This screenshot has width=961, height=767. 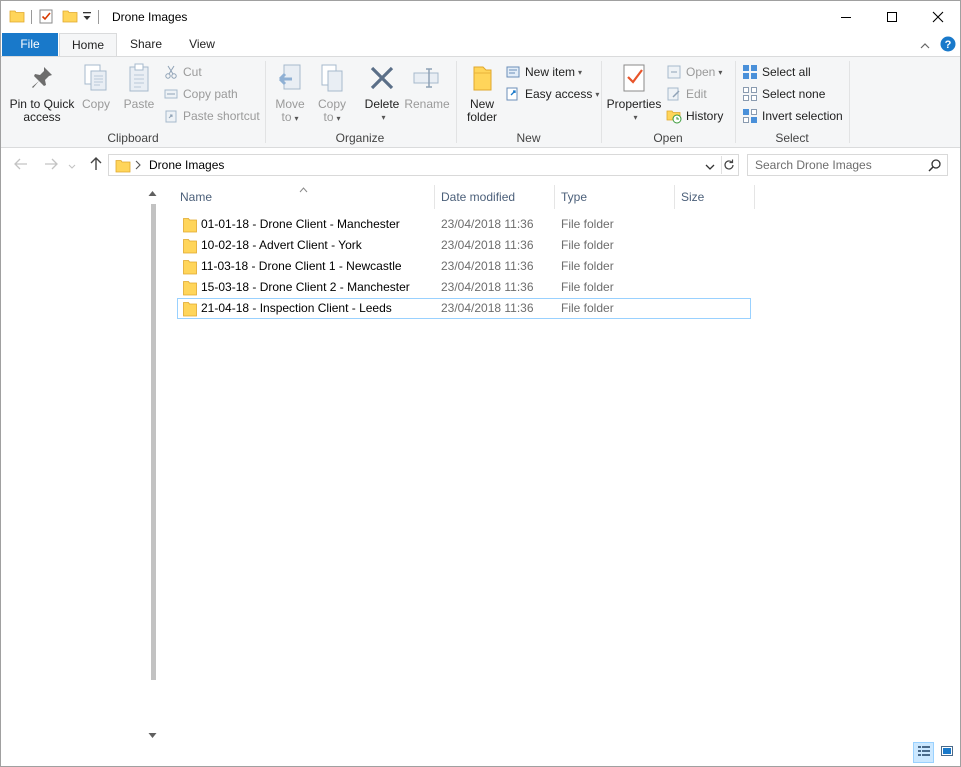 I want to click on tab-file: File, so click(x=30, y=44).